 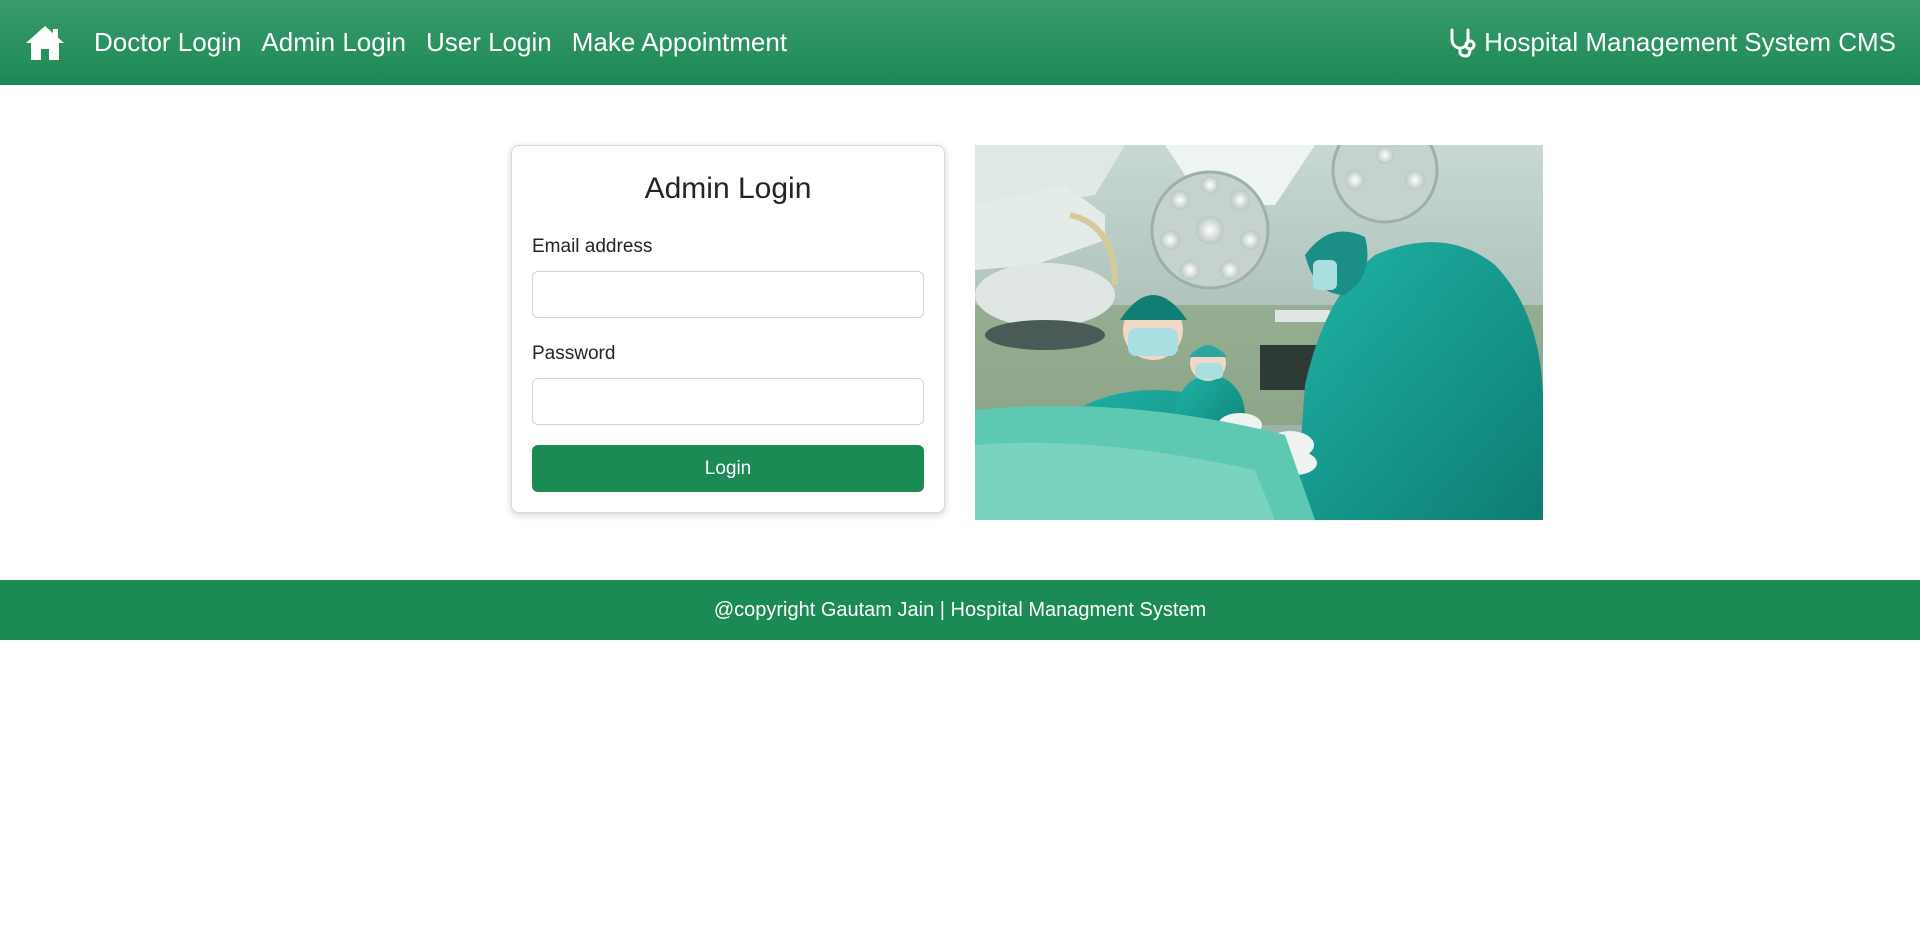 What do you see at coordinates (489, 42) in the screenshot?
I see `nav-user-login: User Login` at bounding box center [489, 42].